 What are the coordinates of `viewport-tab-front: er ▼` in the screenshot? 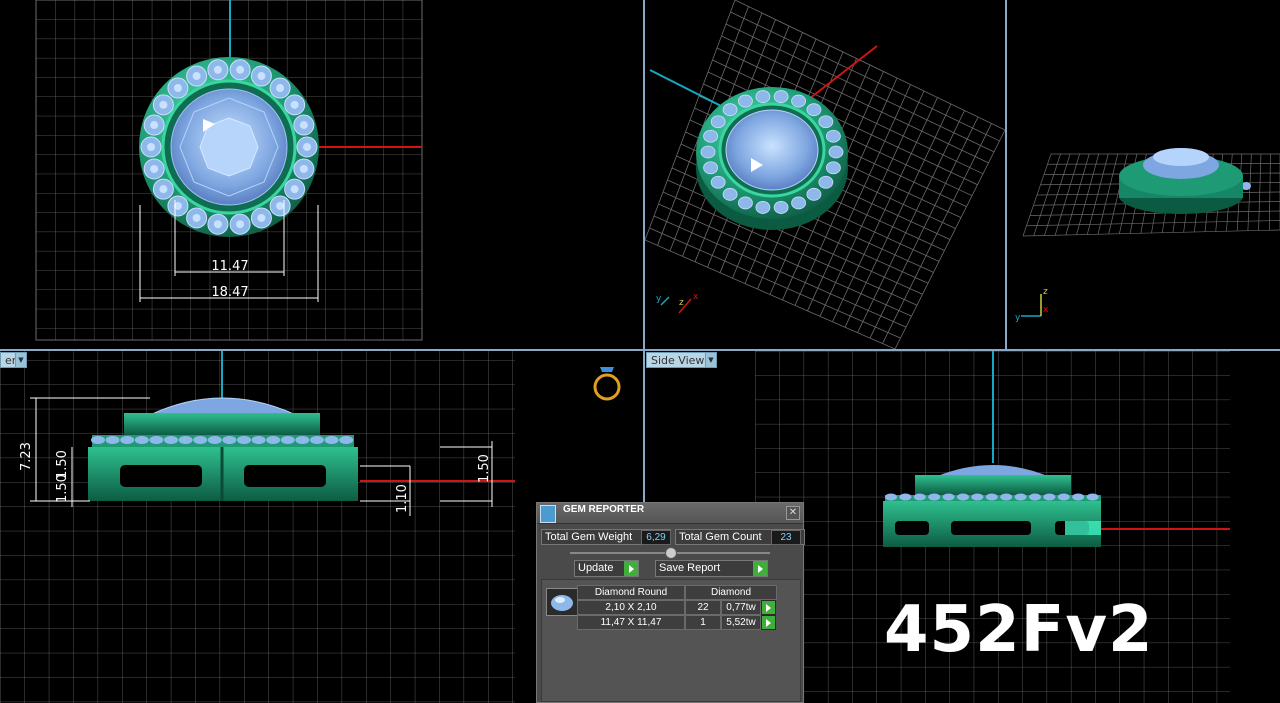 It's located at (13, 360).